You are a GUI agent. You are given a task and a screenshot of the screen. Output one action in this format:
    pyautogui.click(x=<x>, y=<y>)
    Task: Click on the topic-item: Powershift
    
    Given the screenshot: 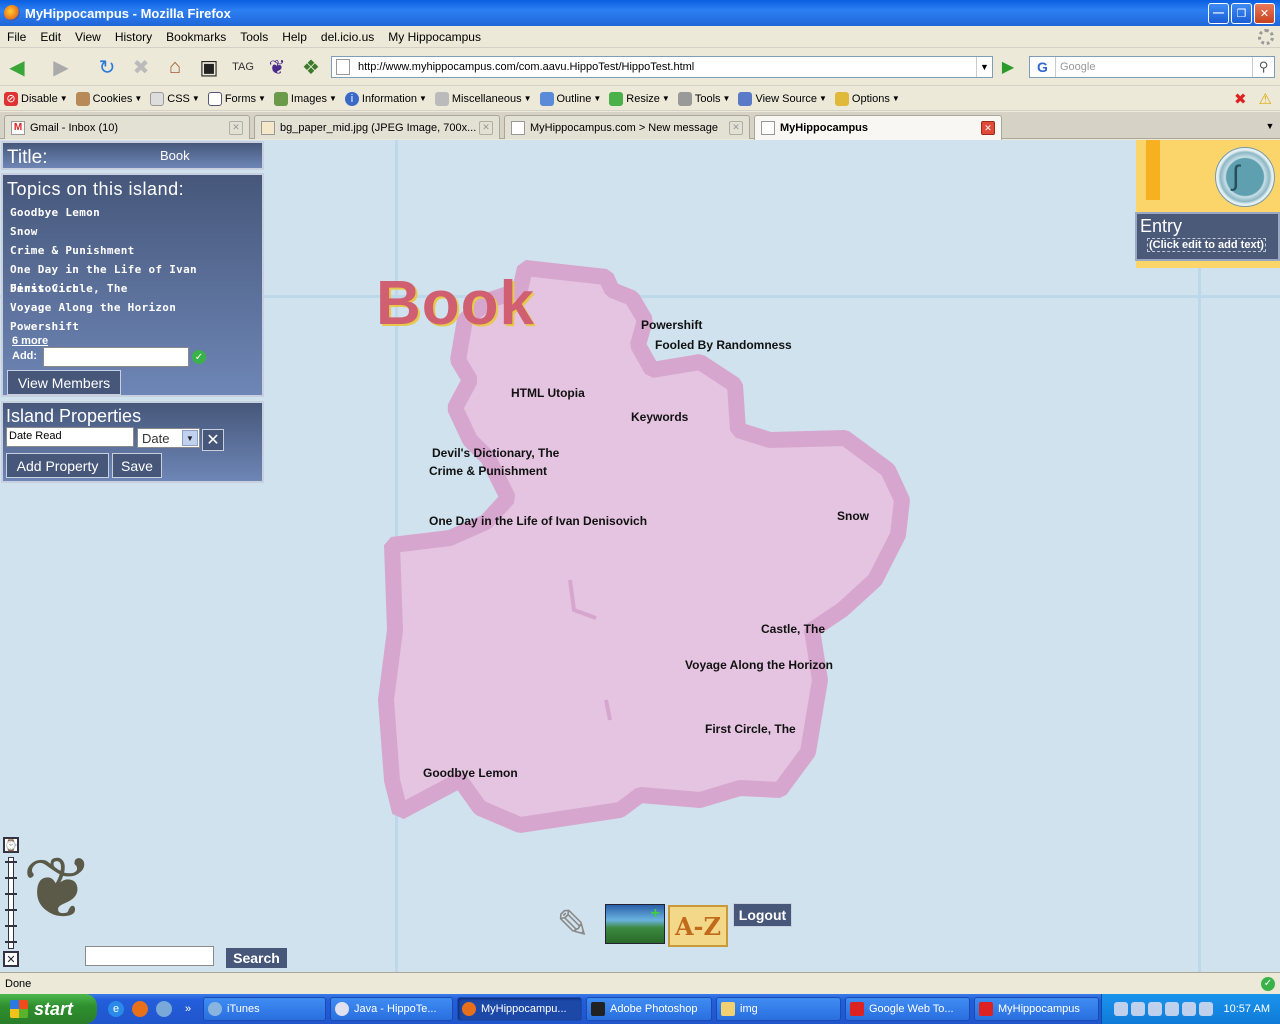 What is the action you would take?
    pyautogui.click(x=136, y=326)
    